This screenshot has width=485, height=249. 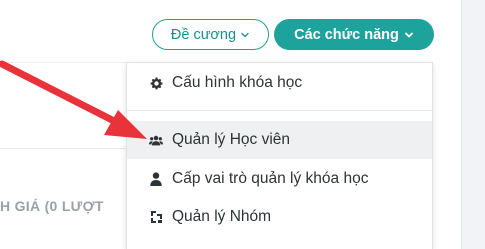 I want to click on menu-item-label: Cấp vai trò quản lý khóa học, so click(x=270, y=178).